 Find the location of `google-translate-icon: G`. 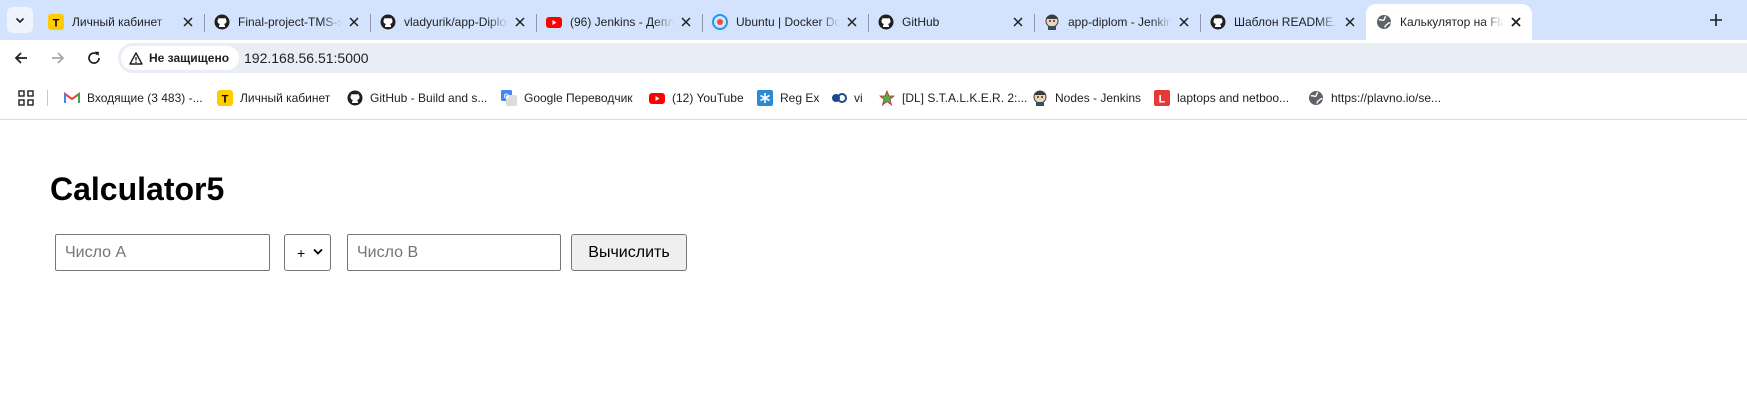

google-translate-icon: G is located at coordinates (509, 98).